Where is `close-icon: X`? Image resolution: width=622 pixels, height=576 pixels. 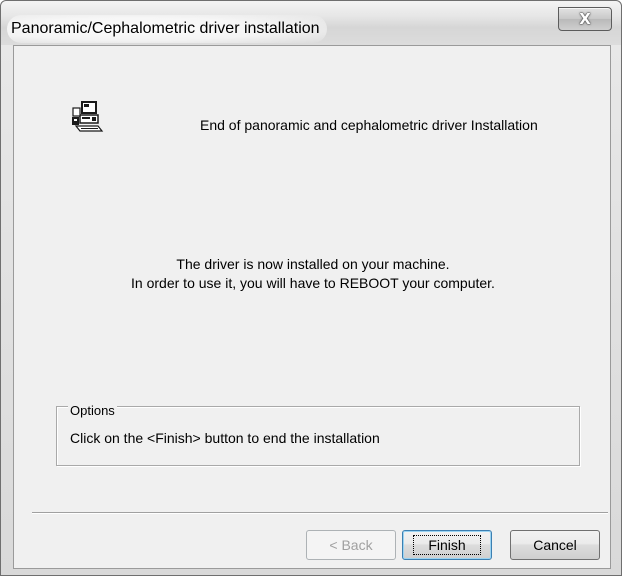
close-icon: X is located at coordinates (585, 18).